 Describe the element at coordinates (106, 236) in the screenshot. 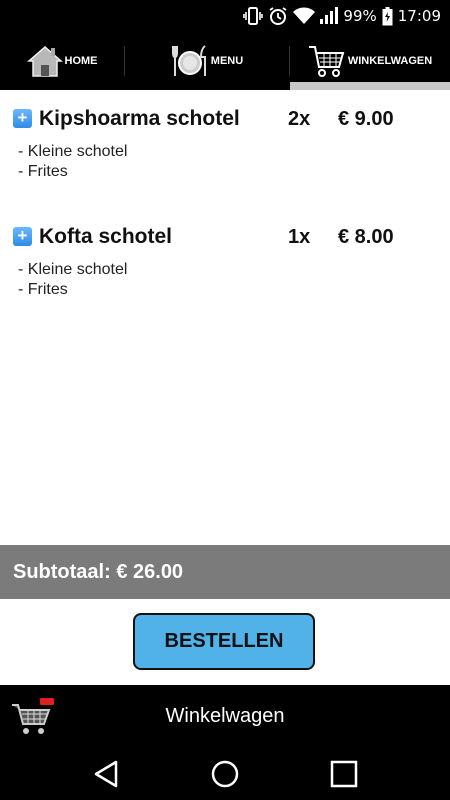

I see `item-name: Kofta schotel` at that location.